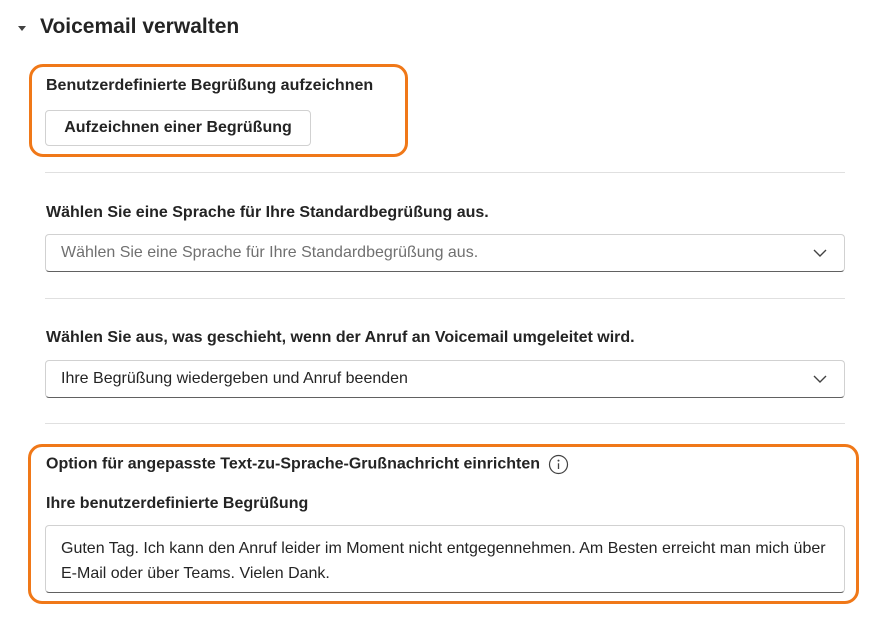  Describe the element at coordinates (558, 464) in the screenshot. I see `info-icon` at that location.